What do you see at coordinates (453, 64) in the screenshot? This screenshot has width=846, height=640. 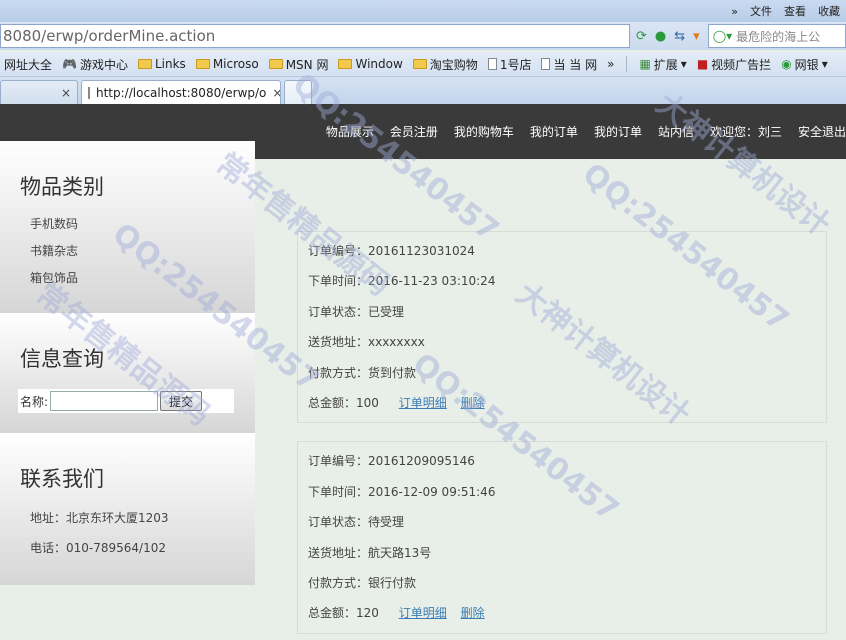 I see `favorite-label: 淘宝购物` at bounding box center [453, 64].